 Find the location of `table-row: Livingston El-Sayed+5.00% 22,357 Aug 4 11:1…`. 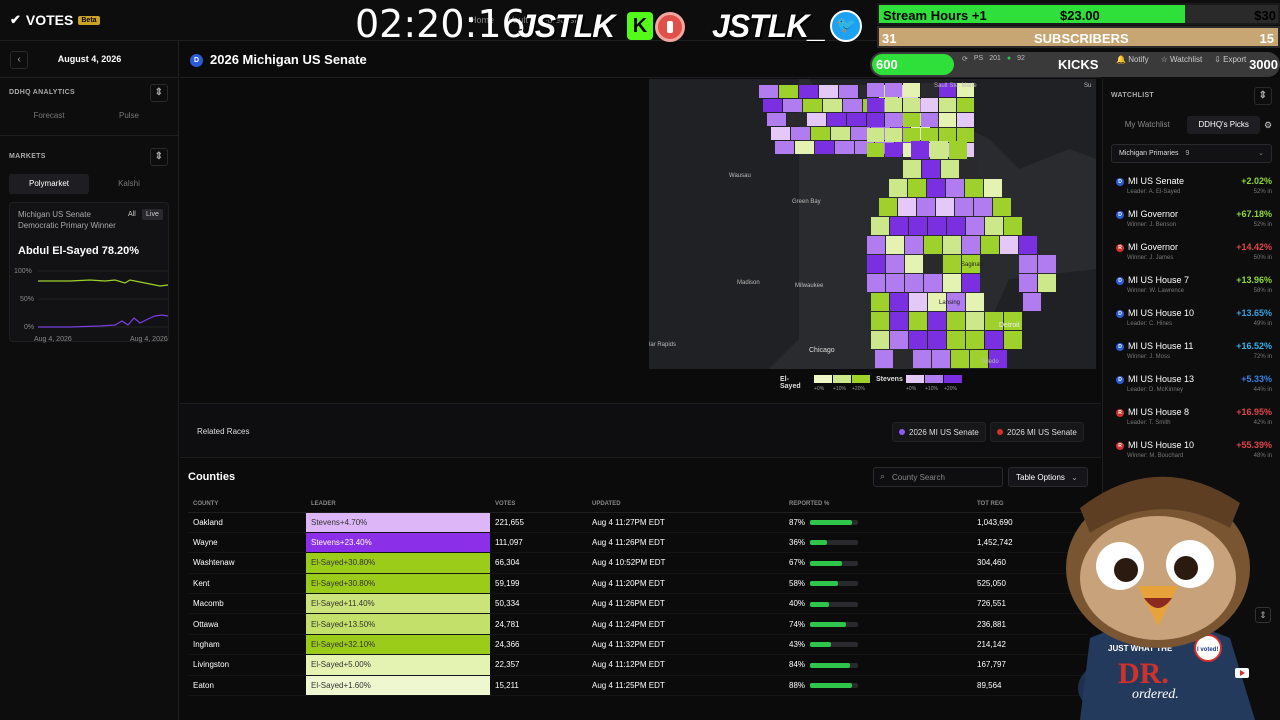

table-row: Livingston El-Sayed+5.00% 22,357 Aug 4 11:1… is located at coordinates (638, 665).